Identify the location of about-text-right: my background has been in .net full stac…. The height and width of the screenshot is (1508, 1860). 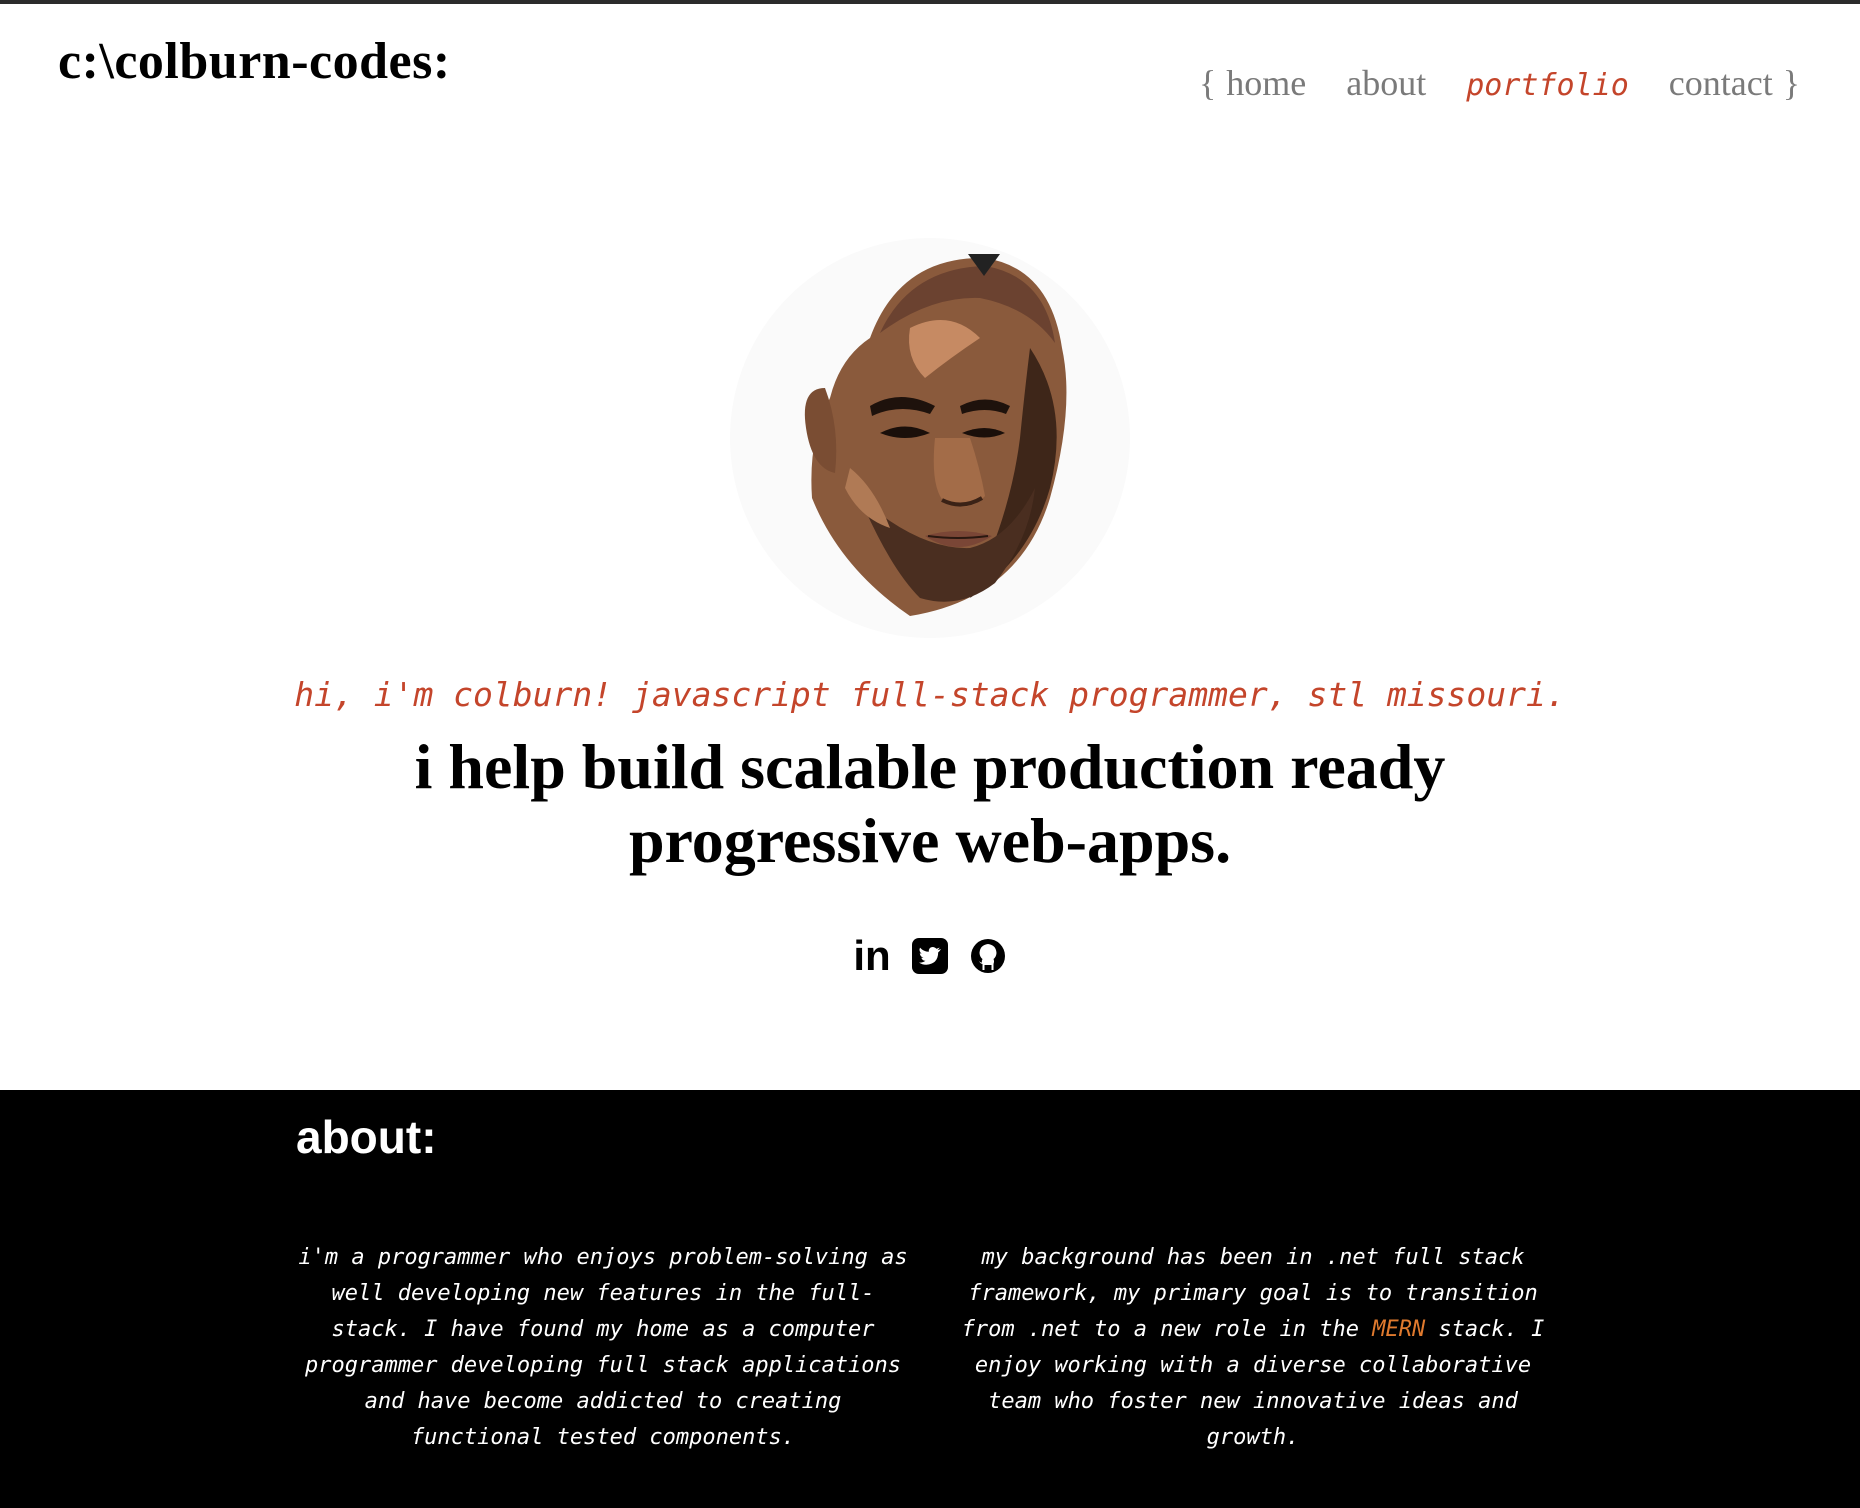
(1253, 1348).